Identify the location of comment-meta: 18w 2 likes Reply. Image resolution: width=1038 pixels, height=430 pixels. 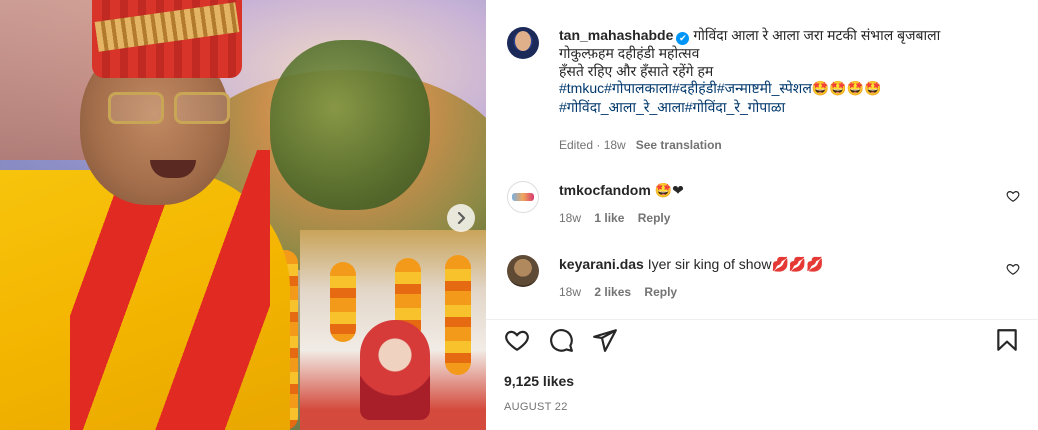
(618, 292).